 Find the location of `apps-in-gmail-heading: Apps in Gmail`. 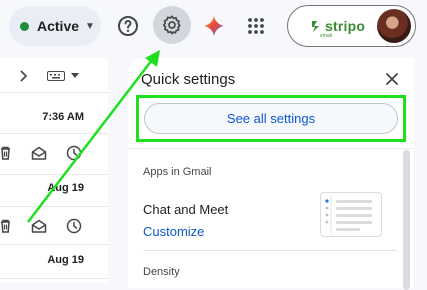

apps-in-gmail-heading: Apps in Gmail is located at coordinates (177, 172).